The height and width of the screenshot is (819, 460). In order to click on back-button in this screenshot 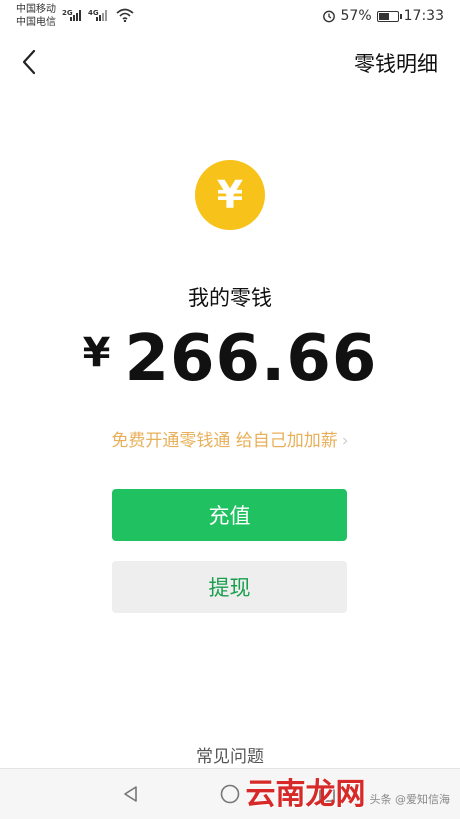, I will do `click(29, 62)`.